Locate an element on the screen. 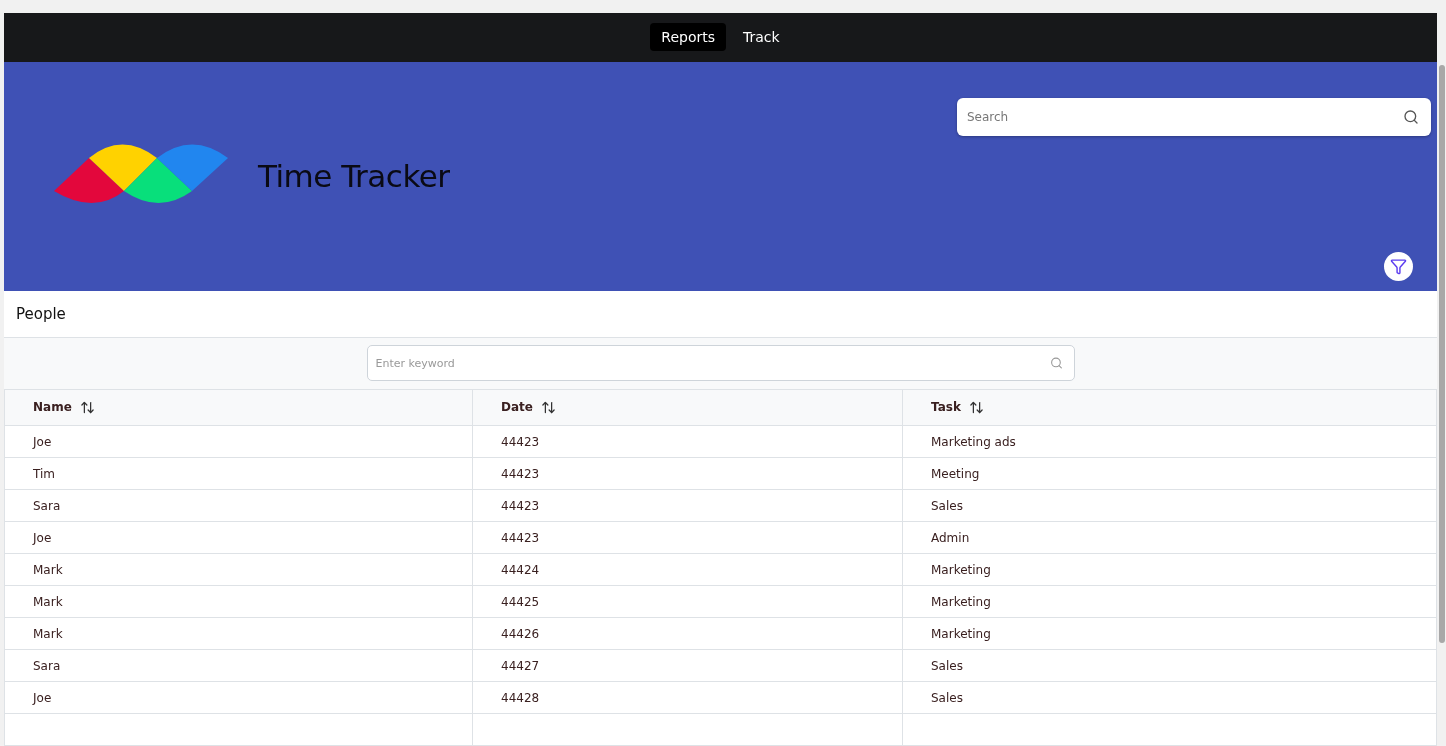 Image resolution: width=1446 pixels, height=746 pixels. column-header: Date is located at coordinates (687, 407).